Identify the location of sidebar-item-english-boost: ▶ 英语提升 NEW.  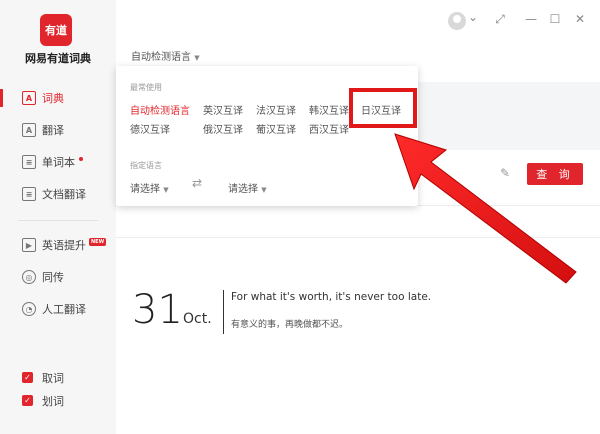
(58, 245).